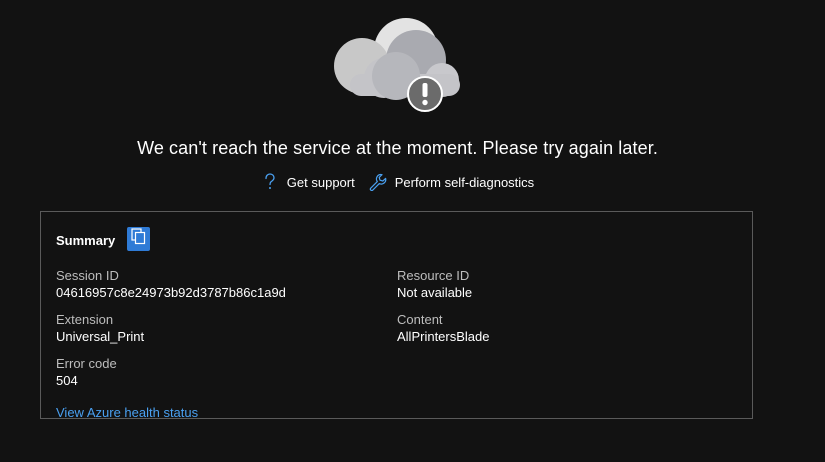 This screenshot has height=462, width=825. What do you see at coordinates (100, 328) in the screenshot?
I see `extension-field: Extension Universal_Print` at bounding box center [100, 328].